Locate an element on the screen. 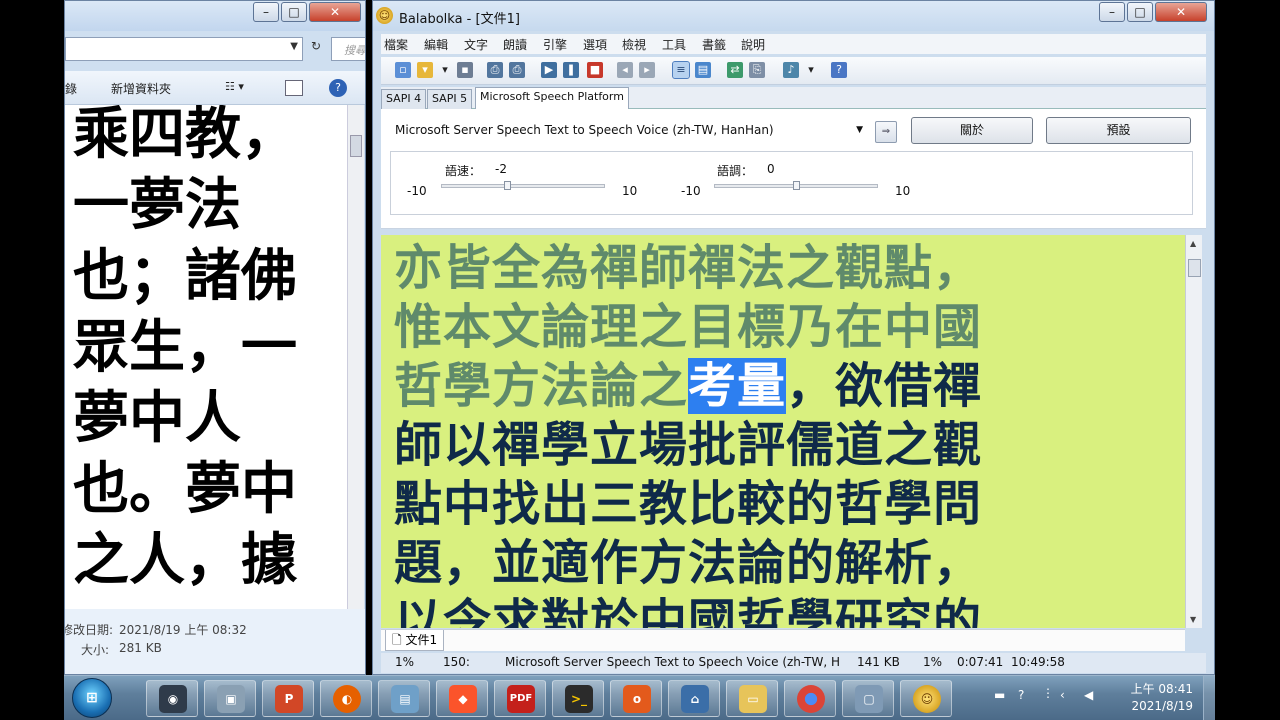 The width and height of the screenshot is (1280, 720). preview-line: 夢中人 is located at coordinates (157, 418).